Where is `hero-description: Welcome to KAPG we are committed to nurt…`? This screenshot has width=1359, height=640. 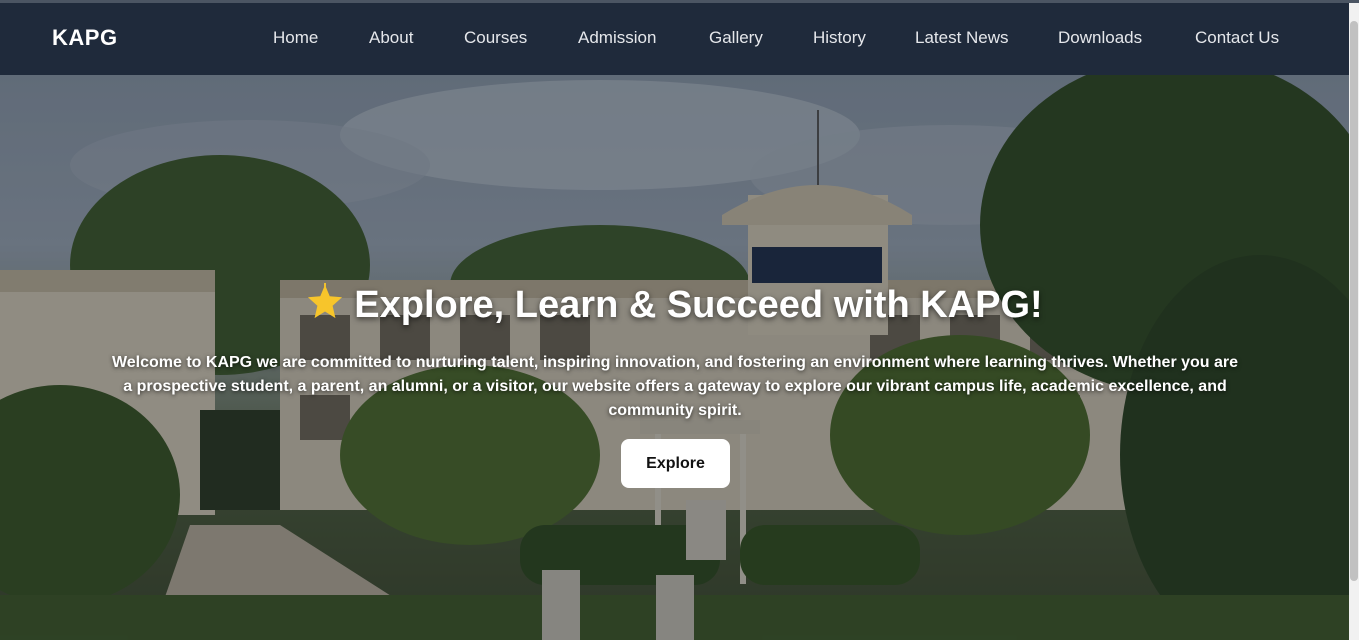
hero-description: Welcome to KAPG we are committed to nurt… is located at coordinates (675, 386).